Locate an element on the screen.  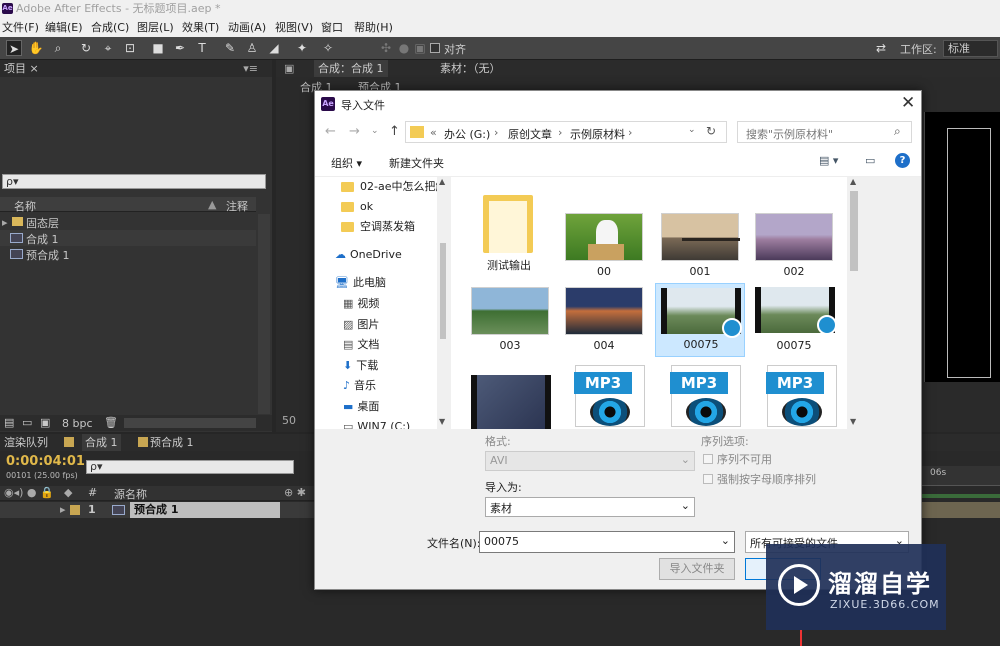
import-as-select: 素材 ⌄ is located at coordinates (590, 507).